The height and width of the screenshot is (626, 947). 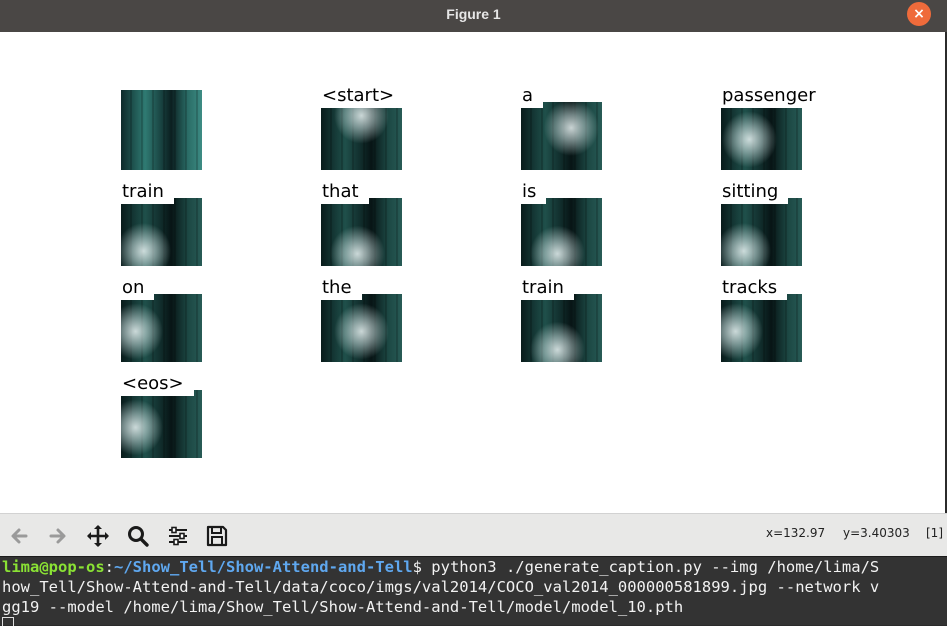 I want to click on matplotlib-toolbar: x=132.97 y=3.40303 [1], so click(x=473, y=535).